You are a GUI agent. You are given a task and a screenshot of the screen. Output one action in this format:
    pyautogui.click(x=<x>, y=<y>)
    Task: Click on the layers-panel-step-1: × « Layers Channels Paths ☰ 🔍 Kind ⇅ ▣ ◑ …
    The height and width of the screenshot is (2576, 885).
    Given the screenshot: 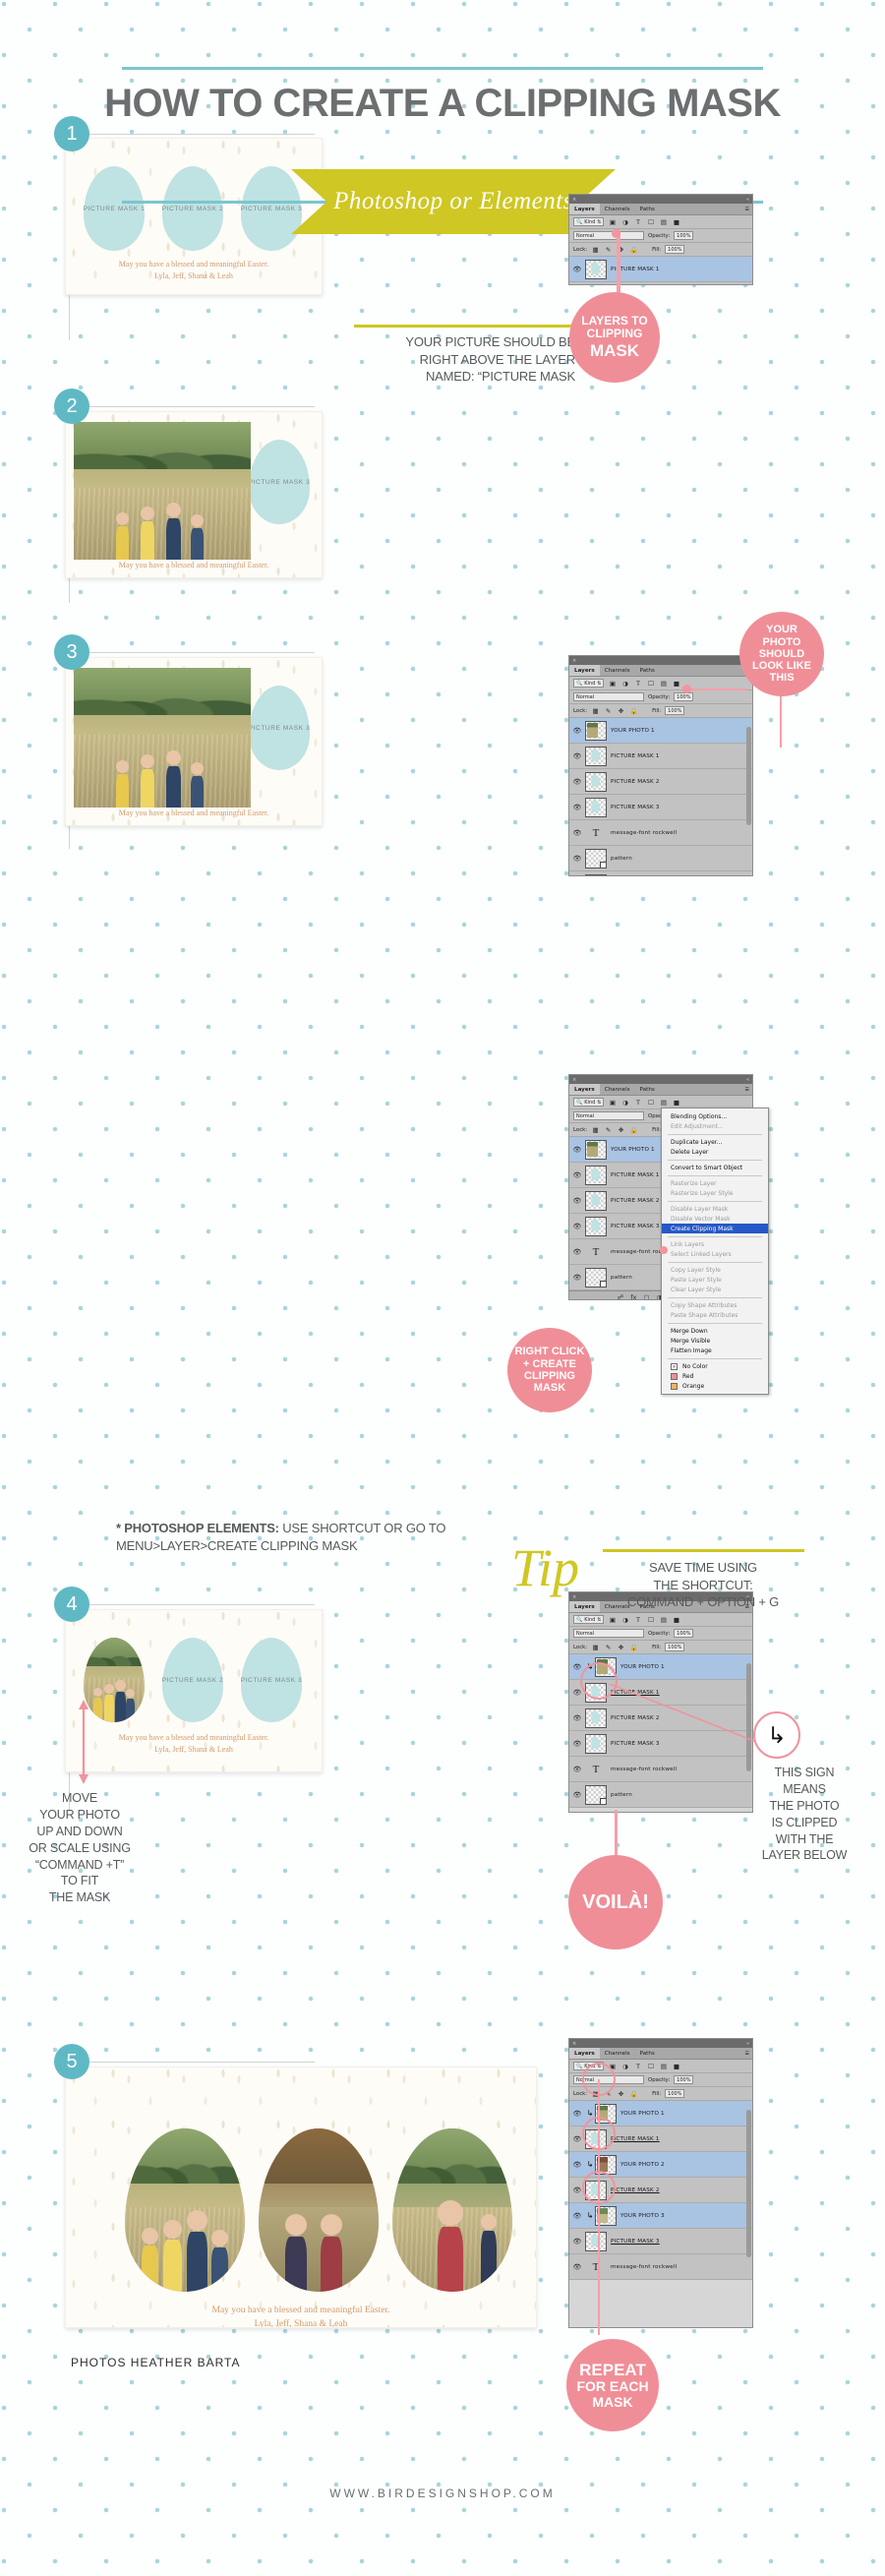 What is the action you would take?
    pyautogui.click(x=660, y=240)
    